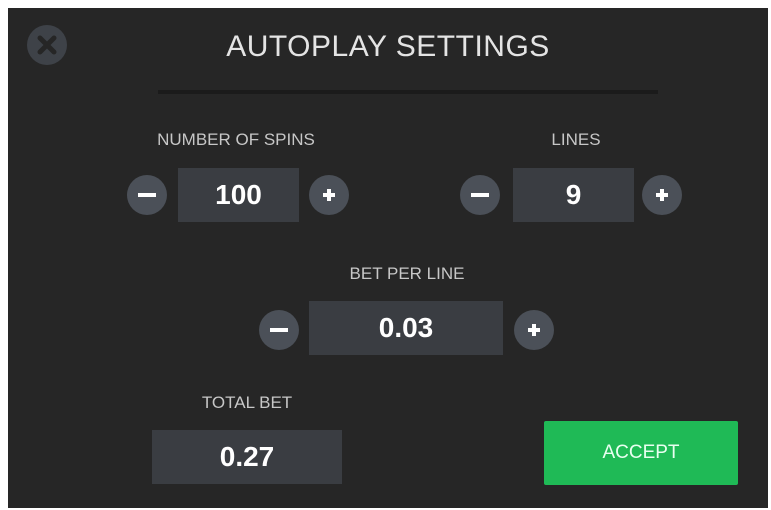  I want to click on title-divider, so click(408, 92).